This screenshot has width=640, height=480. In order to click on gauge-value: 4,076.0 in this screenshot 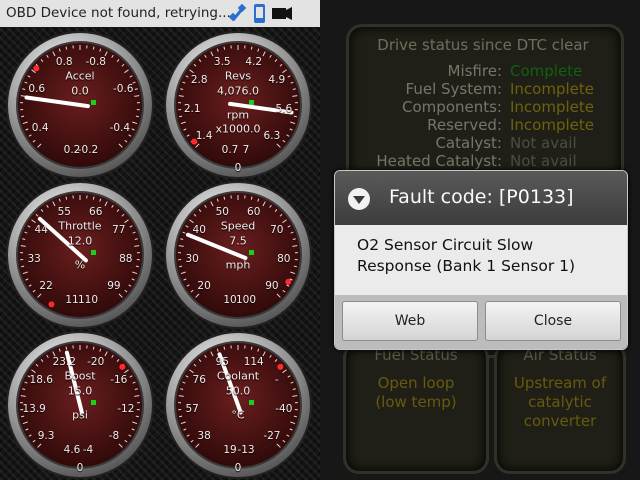, I will do `click(238, 91)`.